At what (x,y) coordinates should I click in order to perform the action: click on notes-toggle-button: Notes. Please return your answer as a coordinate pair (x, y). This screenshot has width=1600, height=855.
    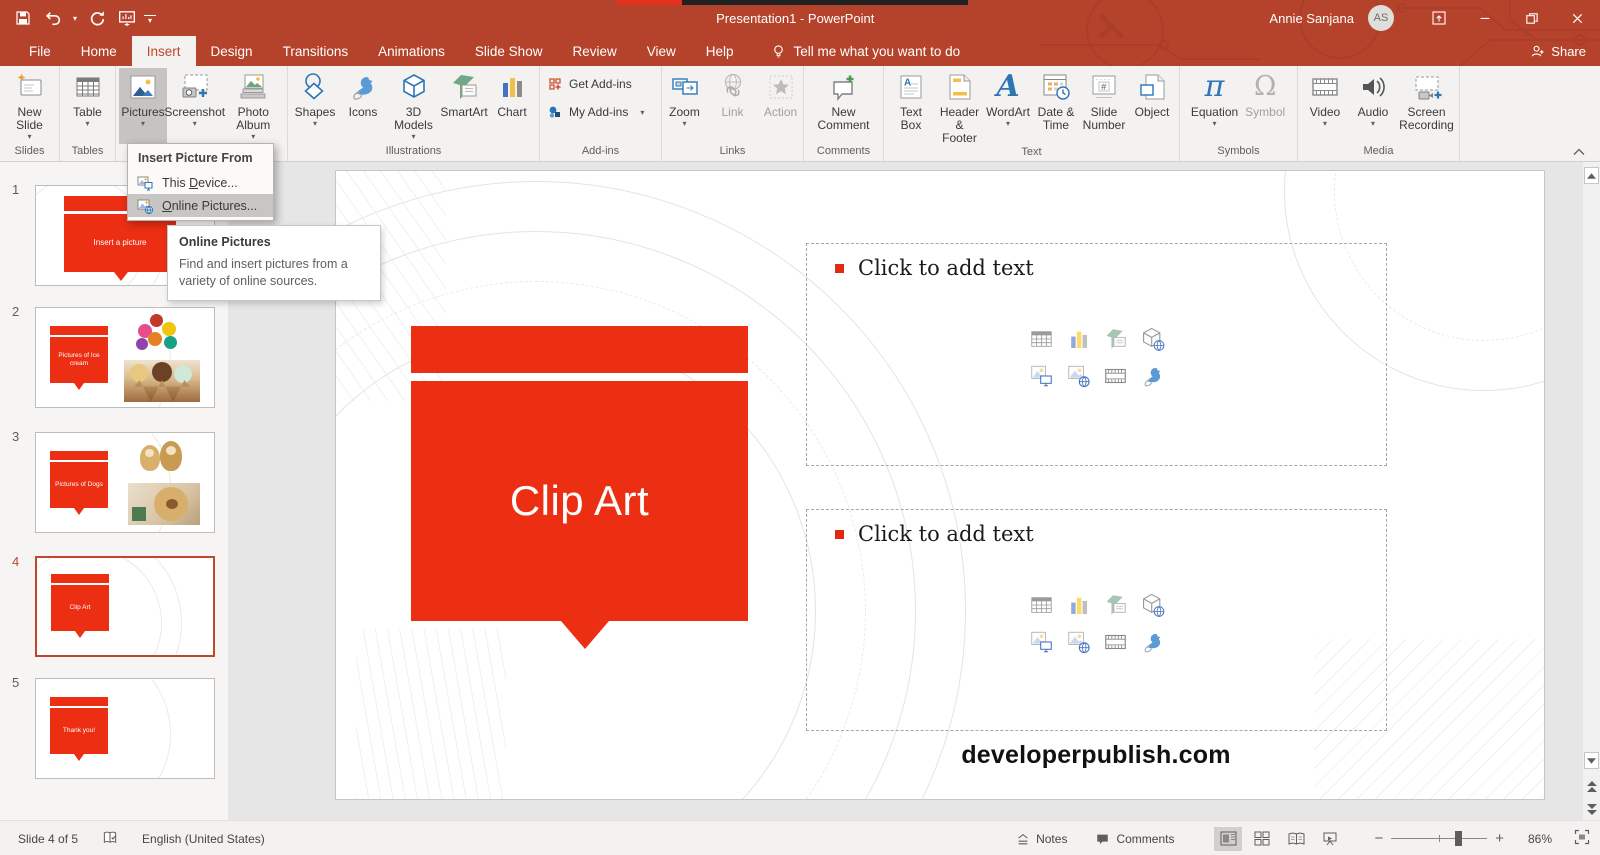
    Looking at the image, I should click on (1041, 839).